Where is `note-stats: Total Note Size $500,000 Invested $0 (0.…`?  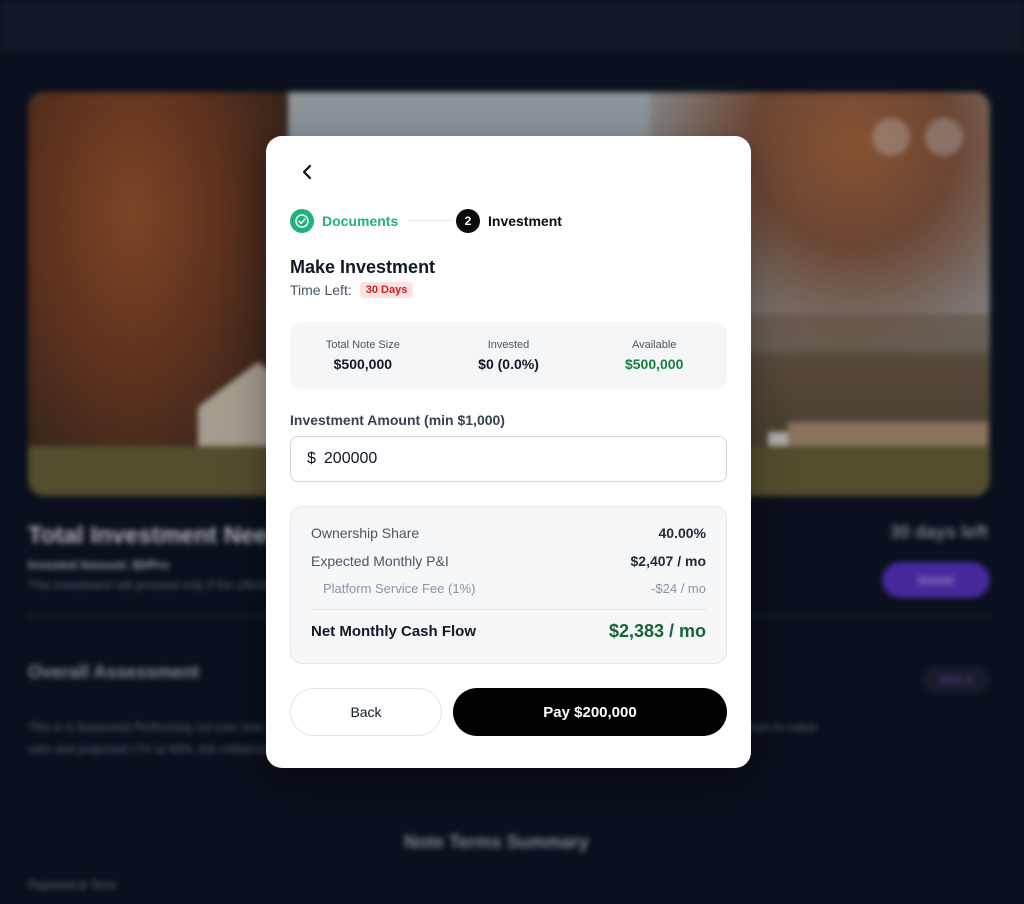 note-stats: Total Note Size $500,000 Invested $0 (0.… is located at coordinates (508, 355).